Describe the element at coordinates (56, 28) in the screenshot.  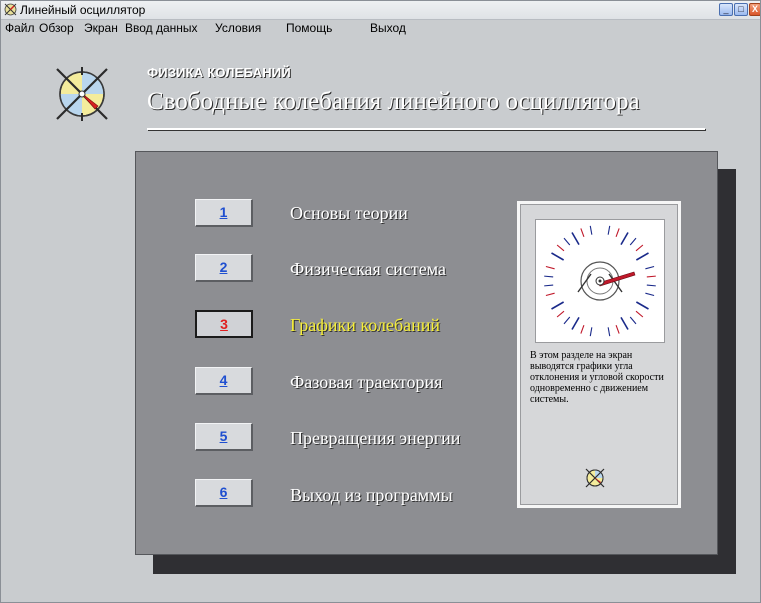
I see `menu-view: Обзор` at that location.